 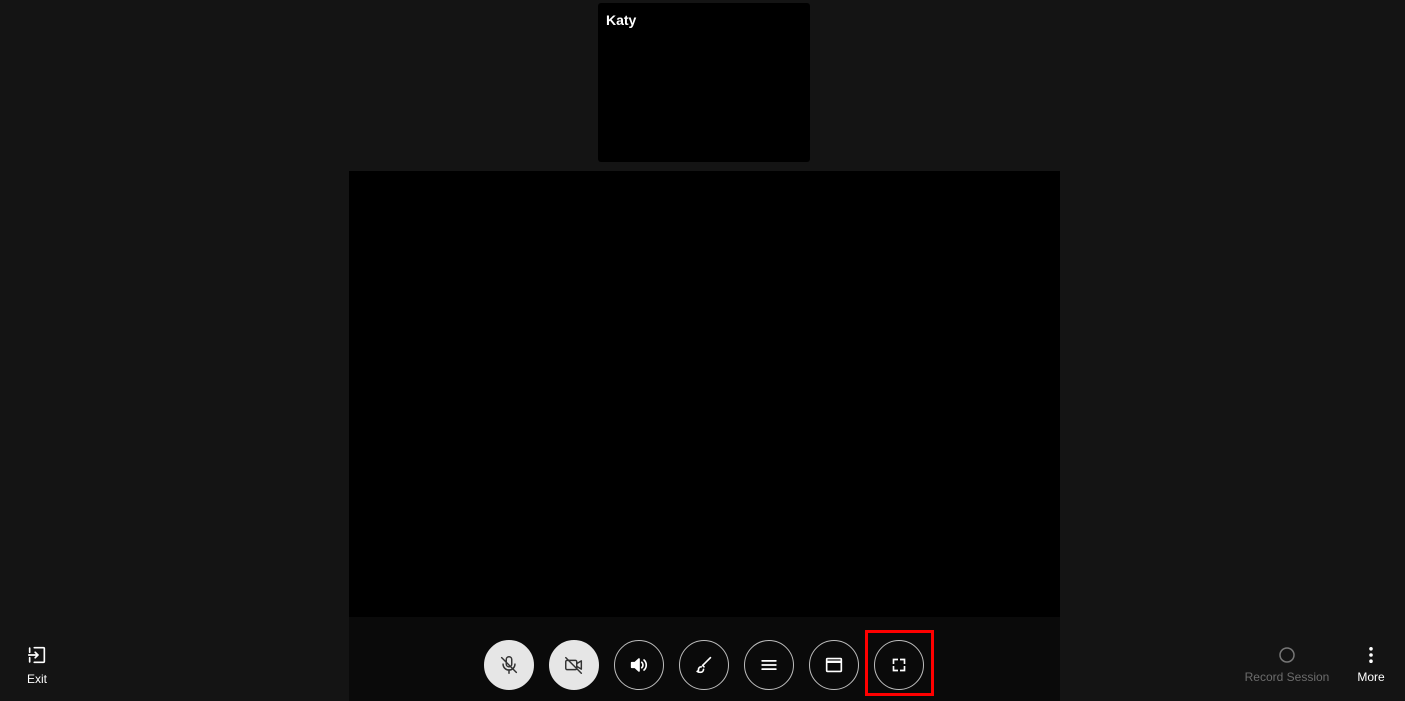 What do you see at coordinates (1287, 655) in the screenshot?
I see `record-icon` at bounding box center [1287, 655].